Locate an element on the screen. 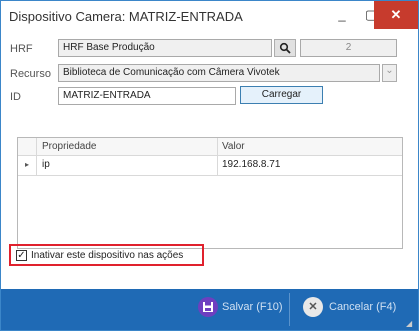 This screenshot has height=331, width=419. footer-divider is located at coordinates (289, 309).